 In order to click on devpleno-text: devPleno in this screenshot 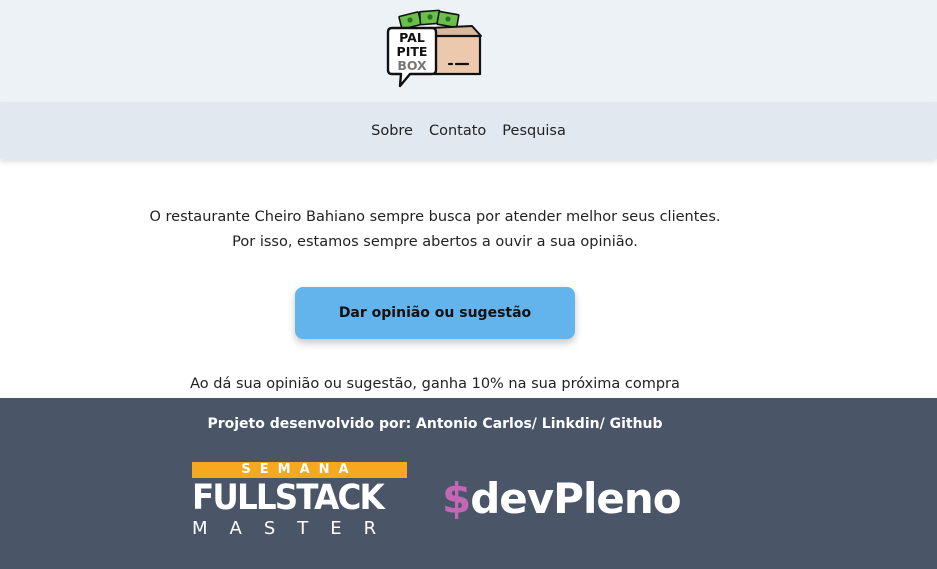, I will do `click(575, 498)`.